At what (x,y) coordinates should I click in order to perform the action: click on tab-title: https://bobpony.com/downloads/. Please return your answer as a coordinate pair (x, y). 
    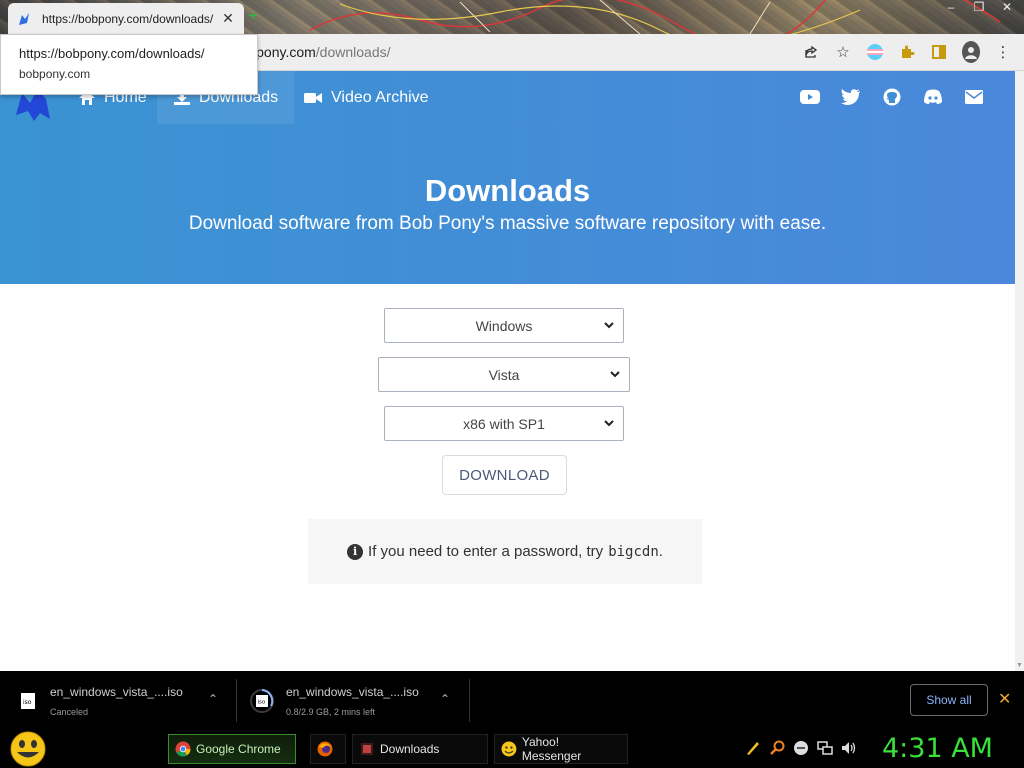
    Looking at the image, I should click on (128, 18).